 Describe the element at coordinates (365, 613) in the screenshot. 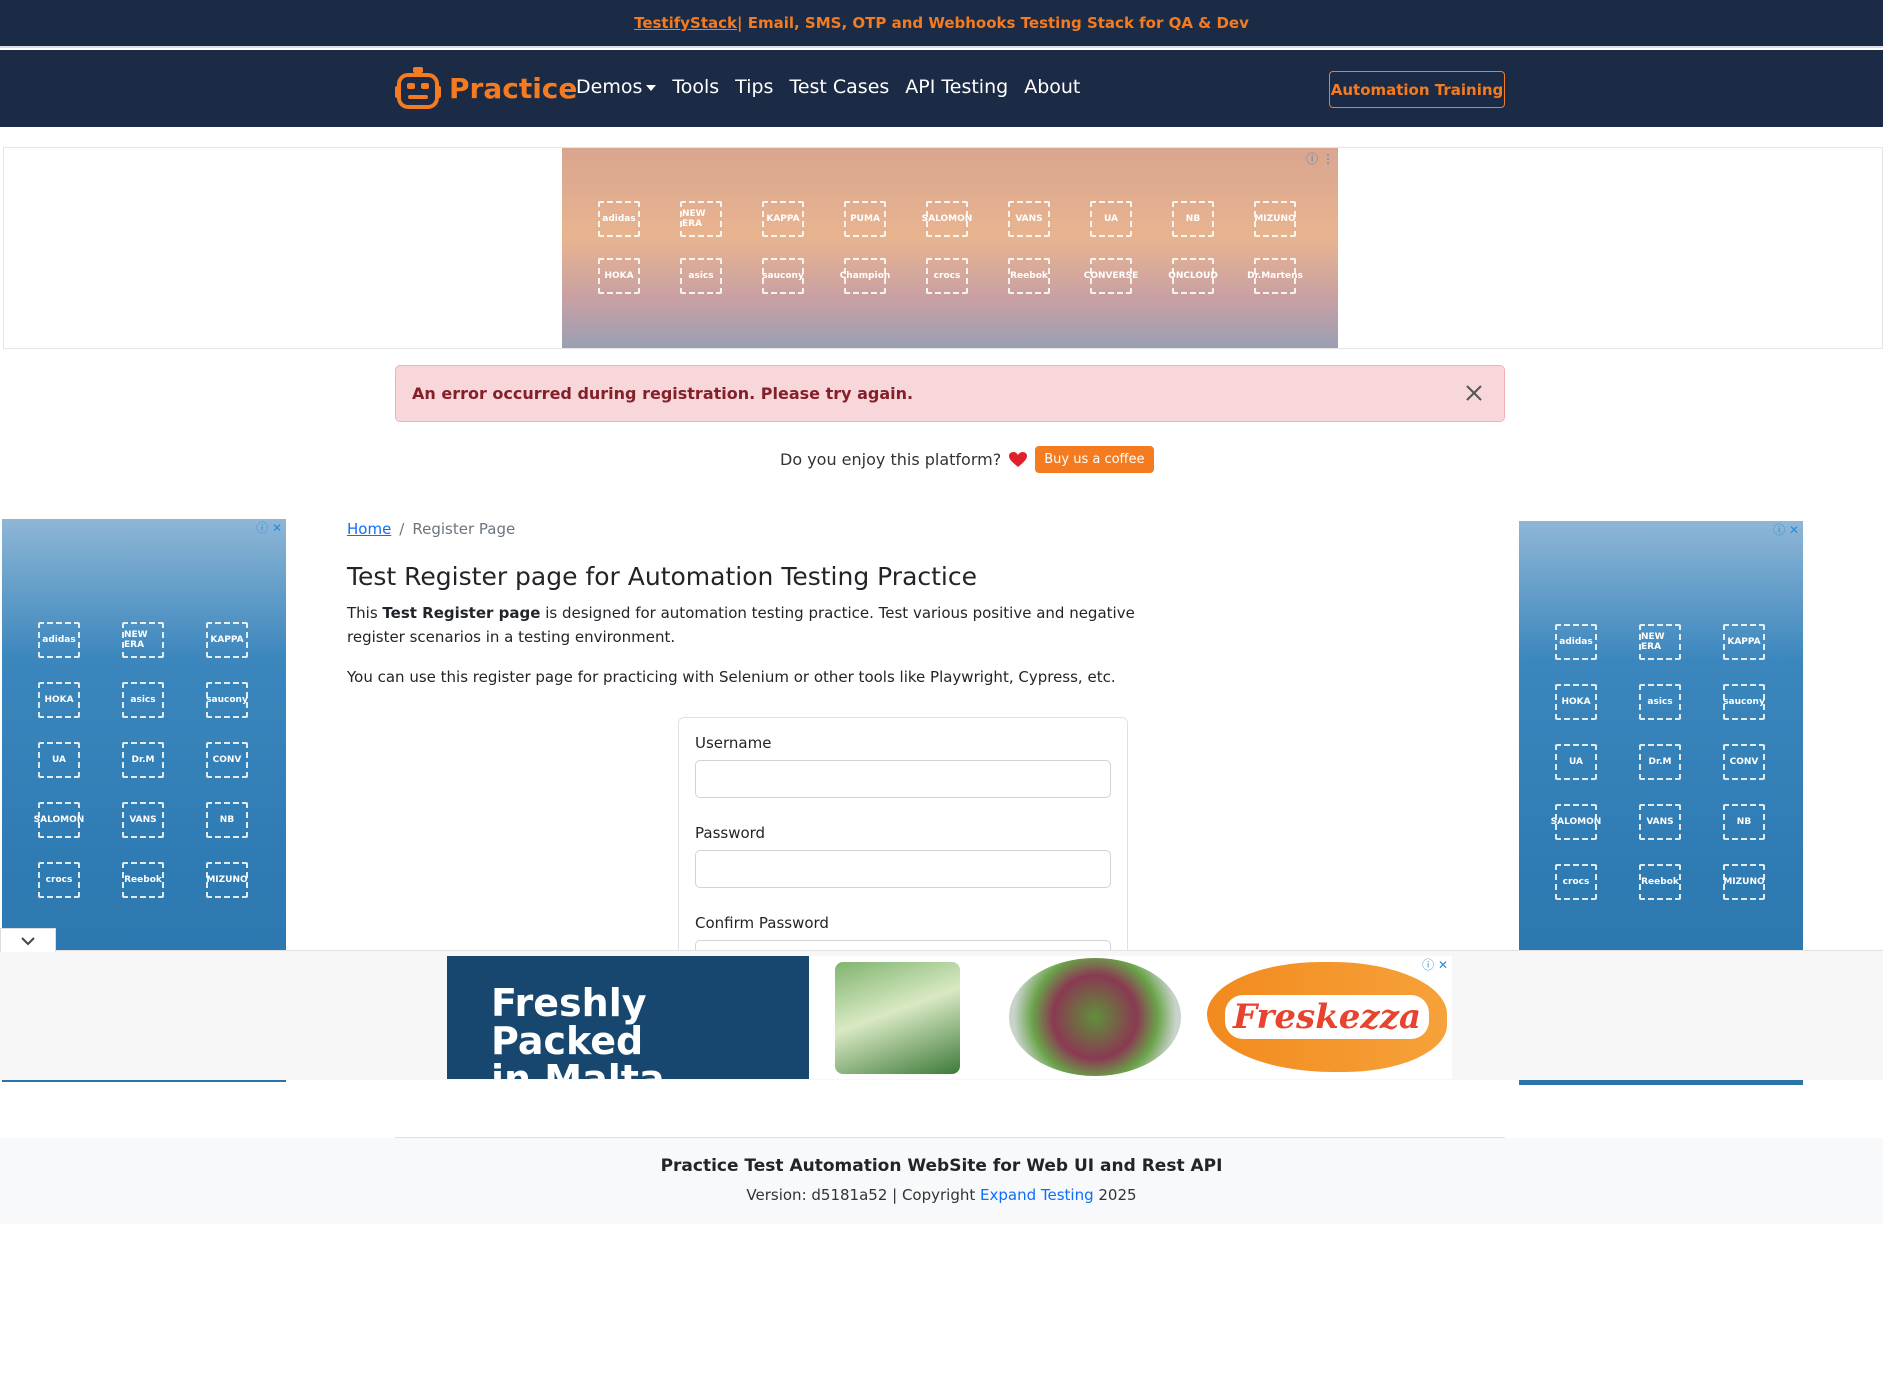

I see `intro-prefix: This` at that location.